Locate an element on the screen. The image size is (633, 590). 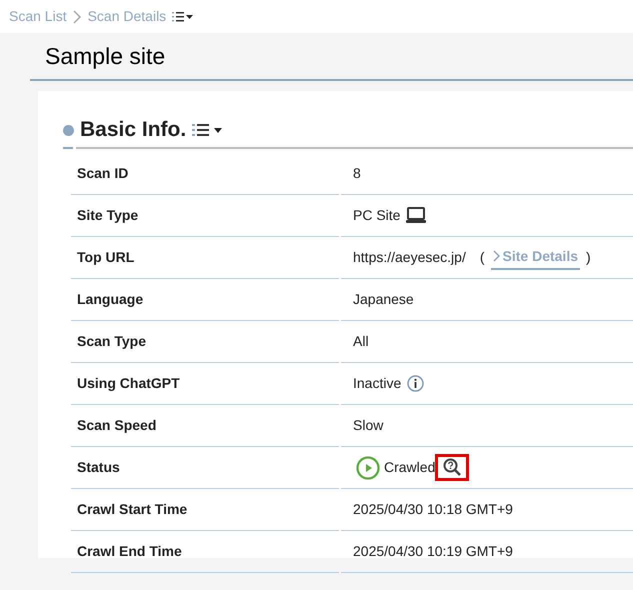
field-label: Top URL is located at coordinates (205, 258).